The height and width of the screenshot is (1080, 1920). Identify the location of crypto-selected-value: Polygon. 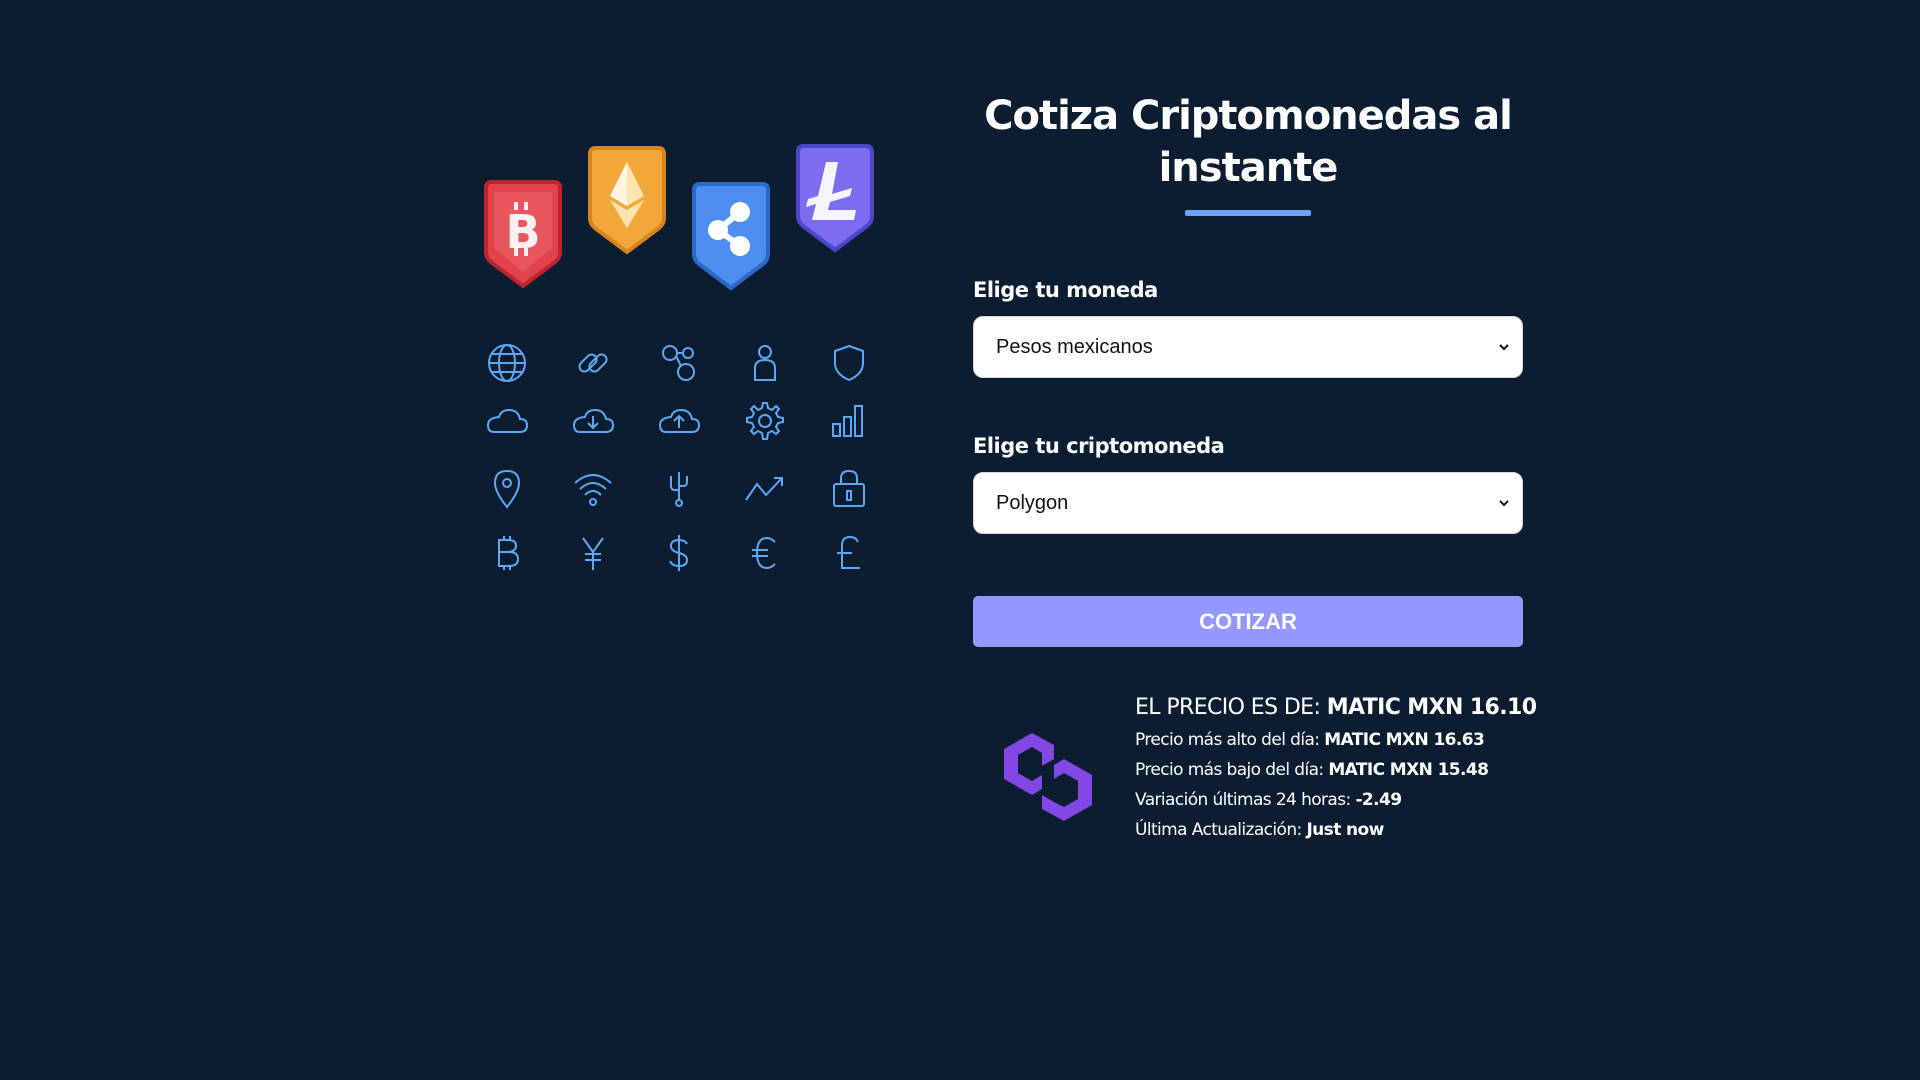
(1032, 503).